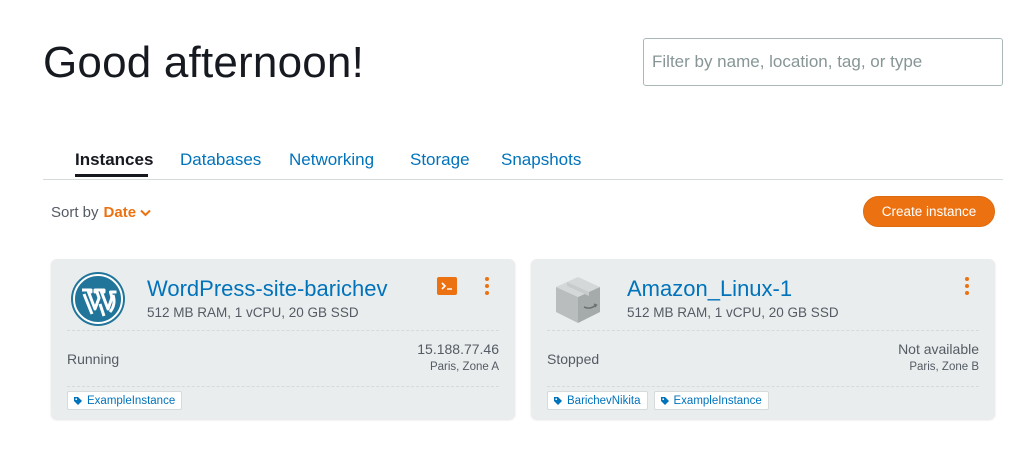 This screenshot has width=1022, height=467. Describe the element at coordinates (114, 160) in the screenshot. I see `tab-instances: Instances` at that location.